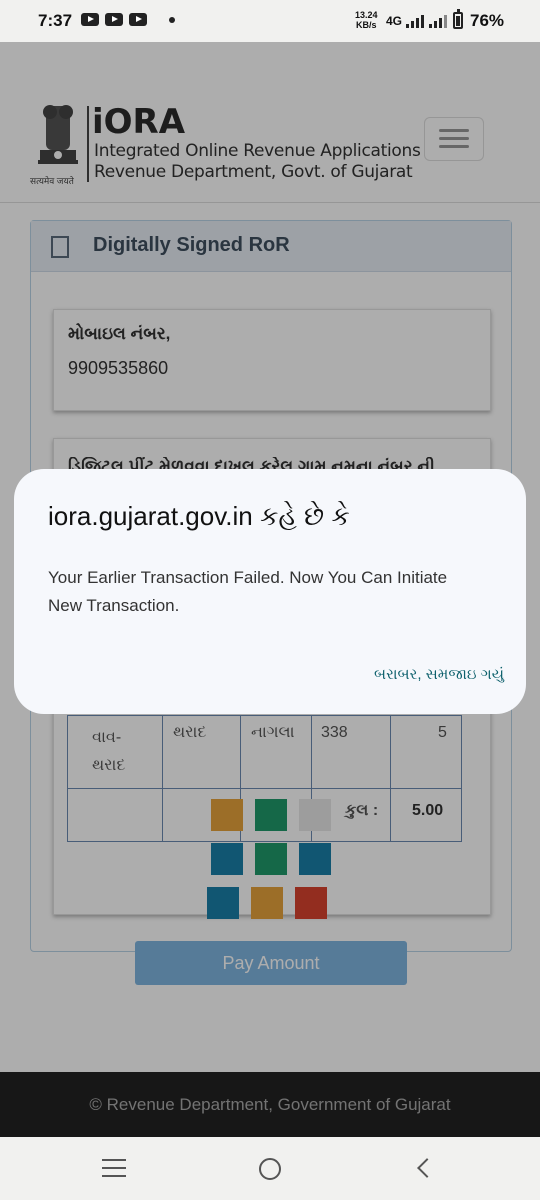 This screenshot has width=540, height=1200. What do you see at coordinates (270, 21) in the screenshot?
I see `status-bar: 7:37 13.24 KB/s 4G 76%` at bounding box center [270, 21].